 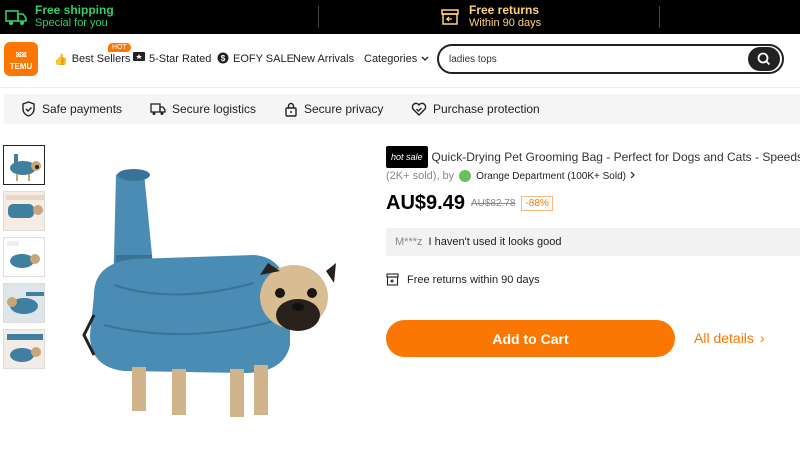 I want to click on thumbnail-list, so click(x=25, y=260).